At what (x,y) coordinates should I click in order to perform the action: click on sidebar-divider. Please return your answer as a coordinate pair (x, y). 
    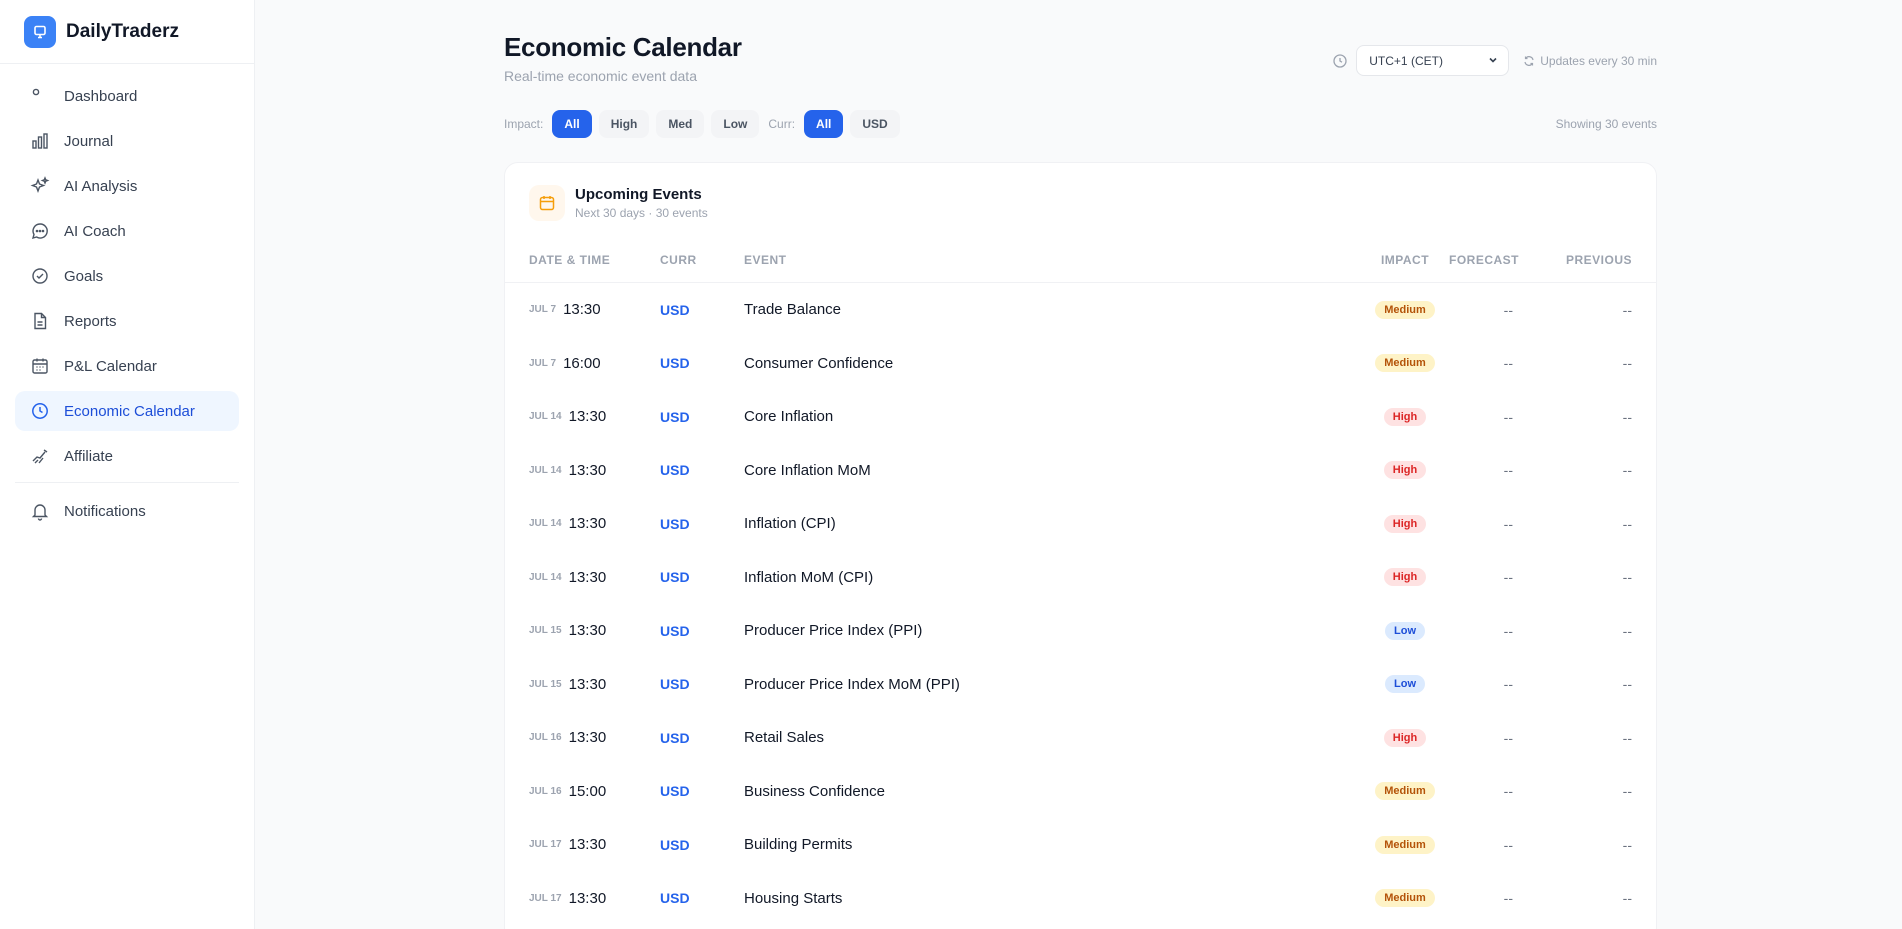
    Looking at the image, I should click on (127, 482).